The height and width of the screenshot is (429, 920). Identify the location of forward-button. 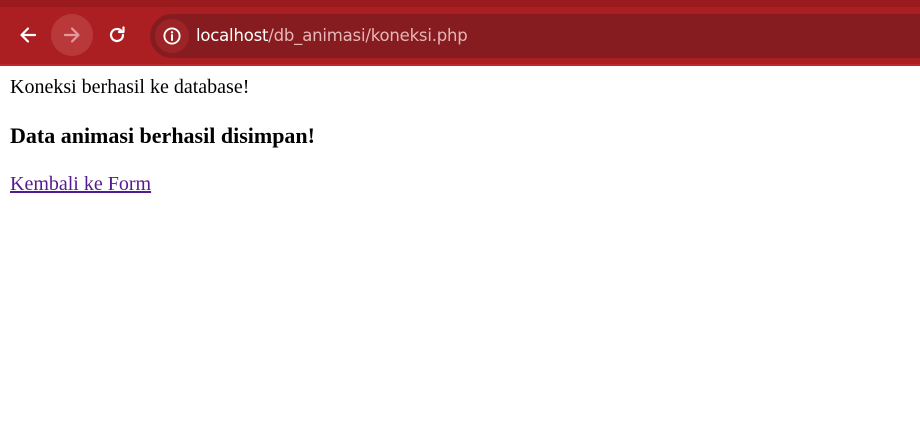
(72, 35).